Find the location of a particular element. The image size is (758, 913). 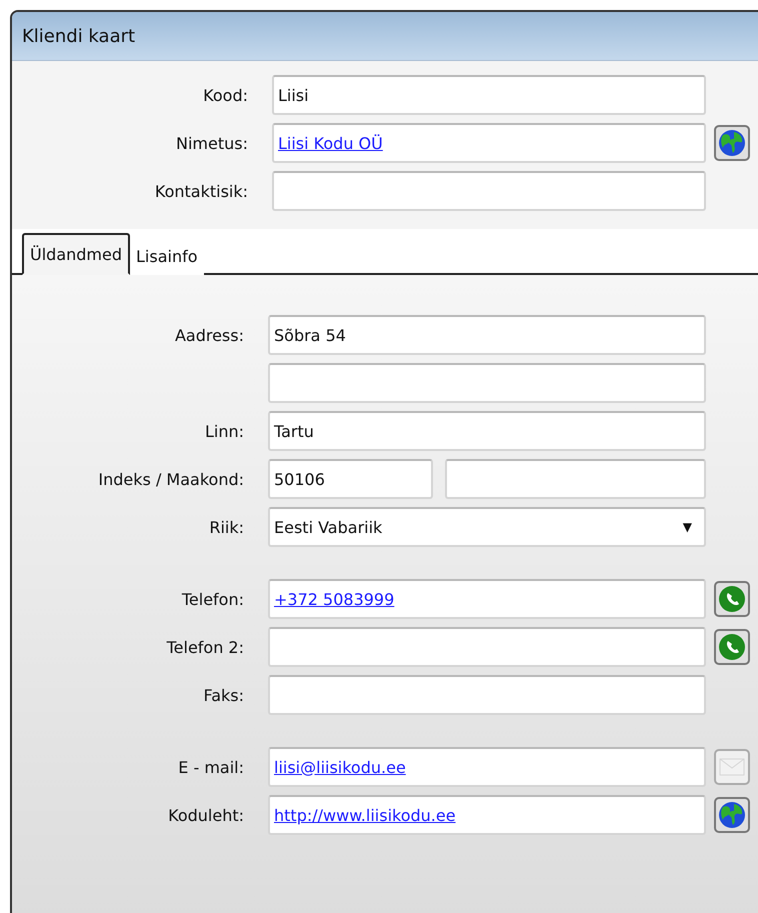

field-label: Riik: is located at coordinates (226, 527).